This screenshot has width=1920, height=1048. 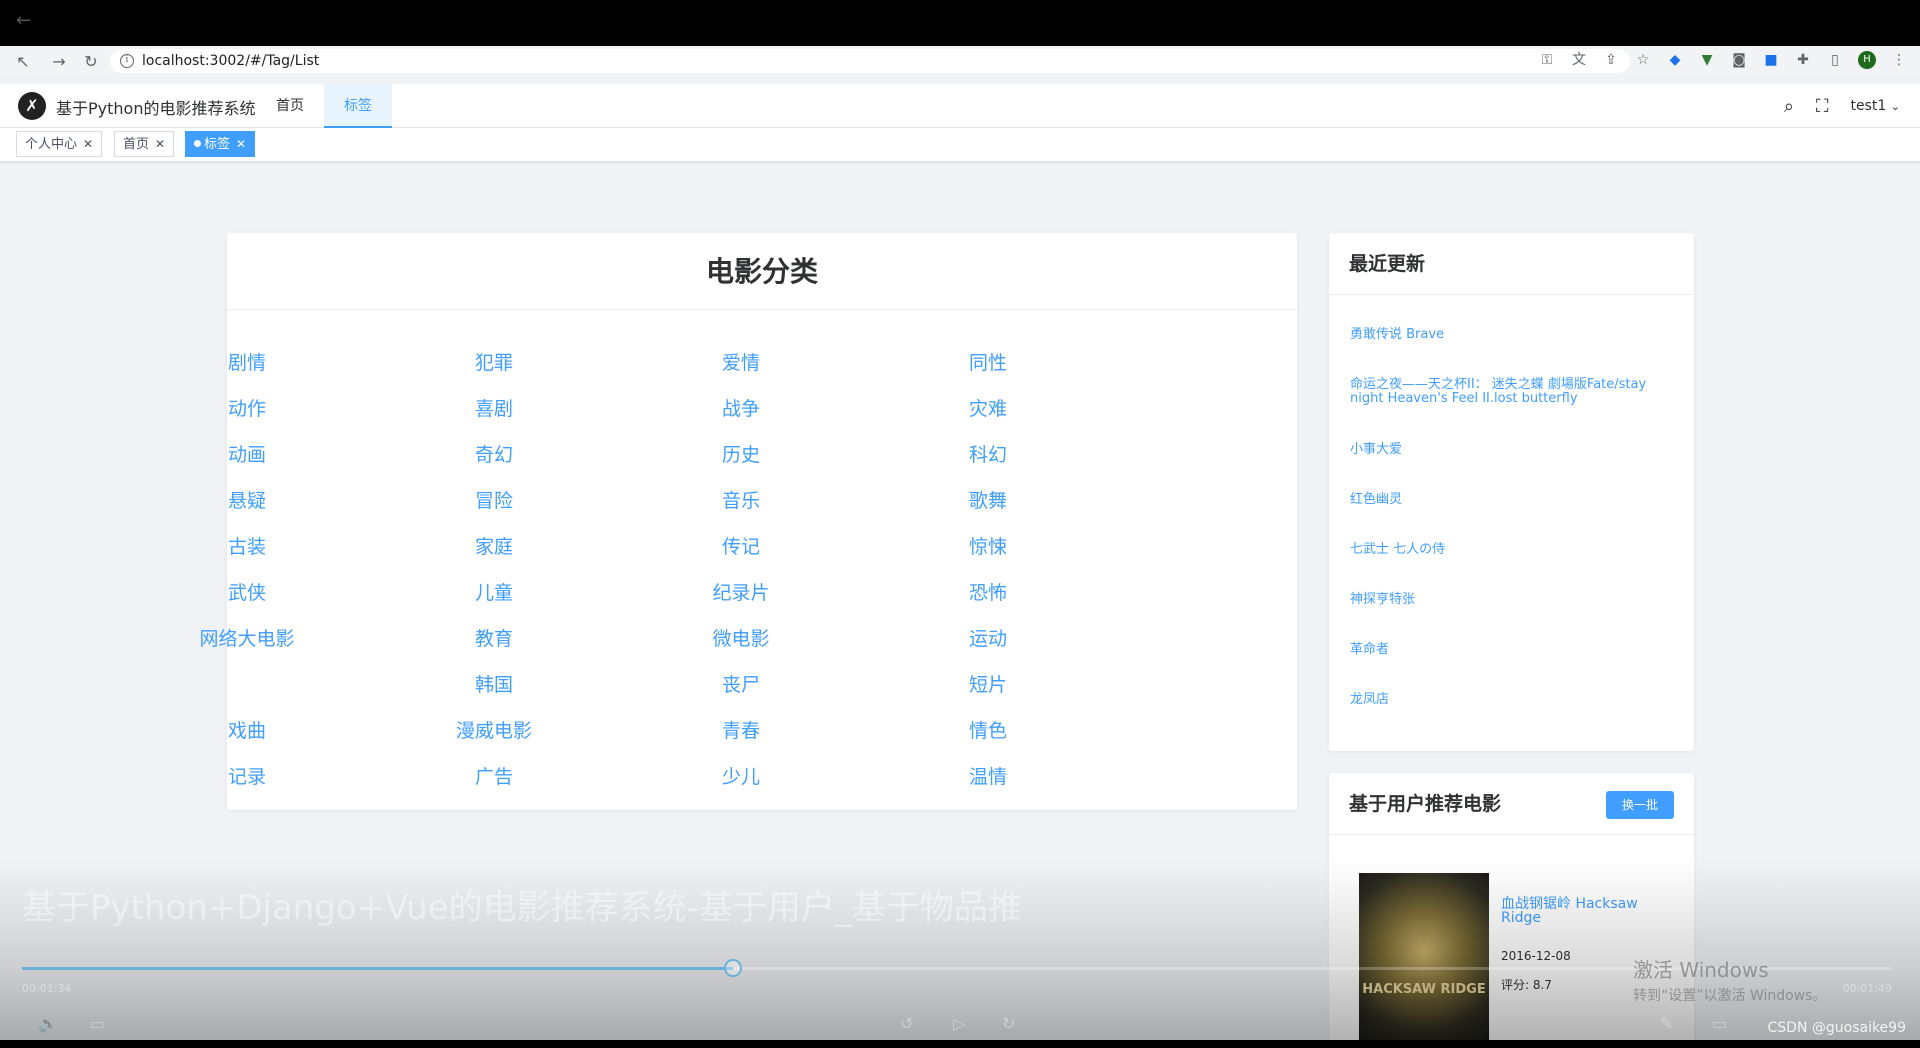 What do you see at coordinates (1008, 1023) in the screenshot?
I see `forward-skip-icon: ↻` at bounding box center [1008, 1023].